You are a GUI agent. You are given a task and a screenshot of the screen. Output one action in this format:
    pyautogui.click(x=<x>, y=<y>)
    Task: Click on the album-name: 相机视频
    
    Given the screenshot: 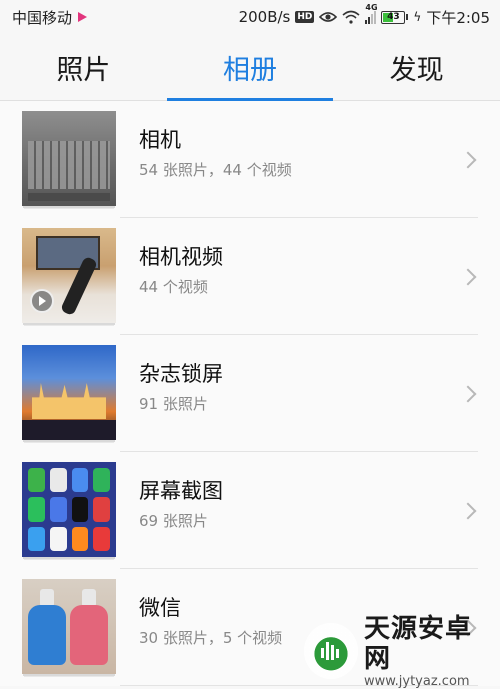 What is the action you would take?
    pyautogui.click(x=181, y=257)
    